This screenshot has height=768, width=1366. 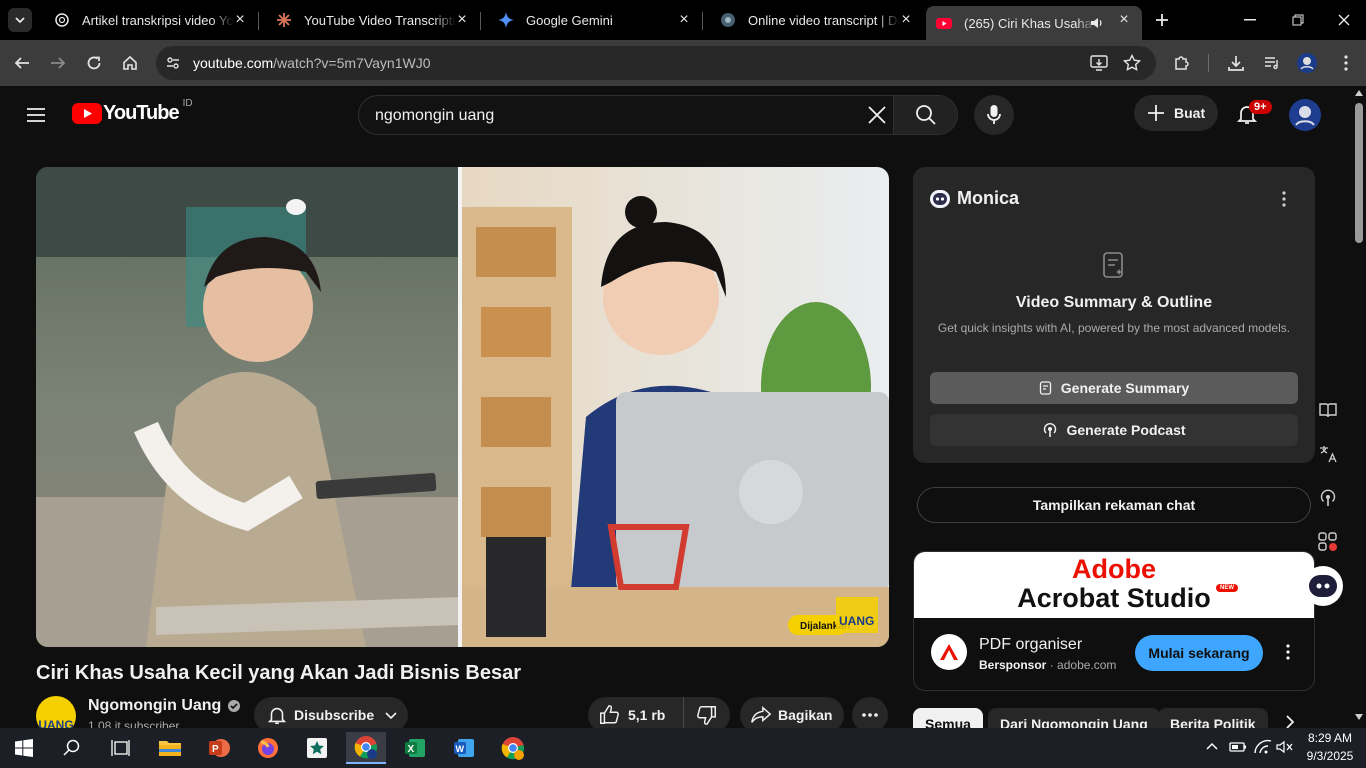 What do you see at coordinates (215, 749) in the screenshot?
I see `svg-text: P` at bounding box center [215, 749].